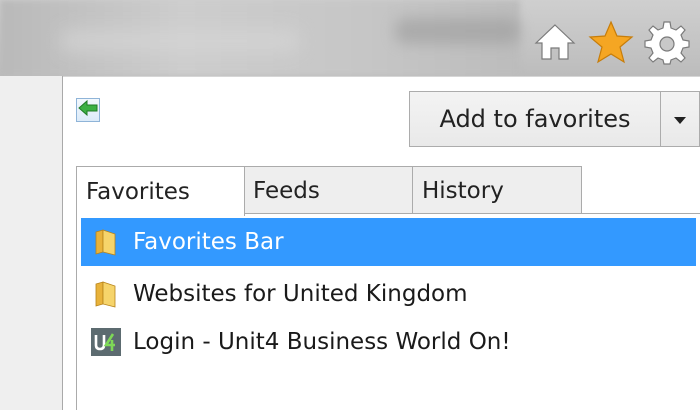  What do you see at coordinates (180, 41) in the screenshot?
I see `blurred-tab-area` at bounding box center [180, 41].